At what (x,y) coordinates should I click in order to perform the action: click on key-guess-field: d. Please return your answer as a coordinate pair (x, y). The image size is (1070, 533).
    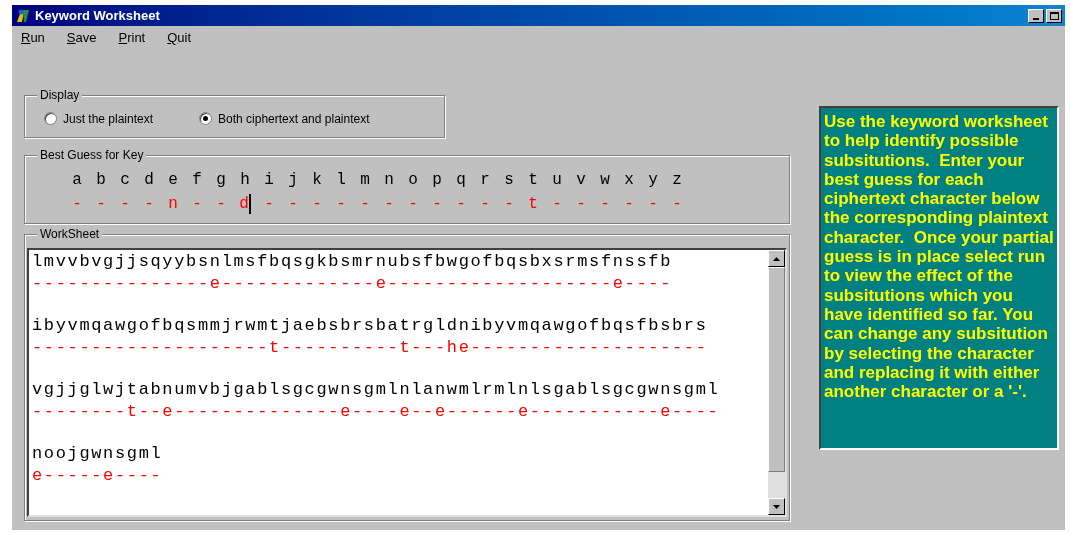
    Looking at the image, I should click on (245, 204).